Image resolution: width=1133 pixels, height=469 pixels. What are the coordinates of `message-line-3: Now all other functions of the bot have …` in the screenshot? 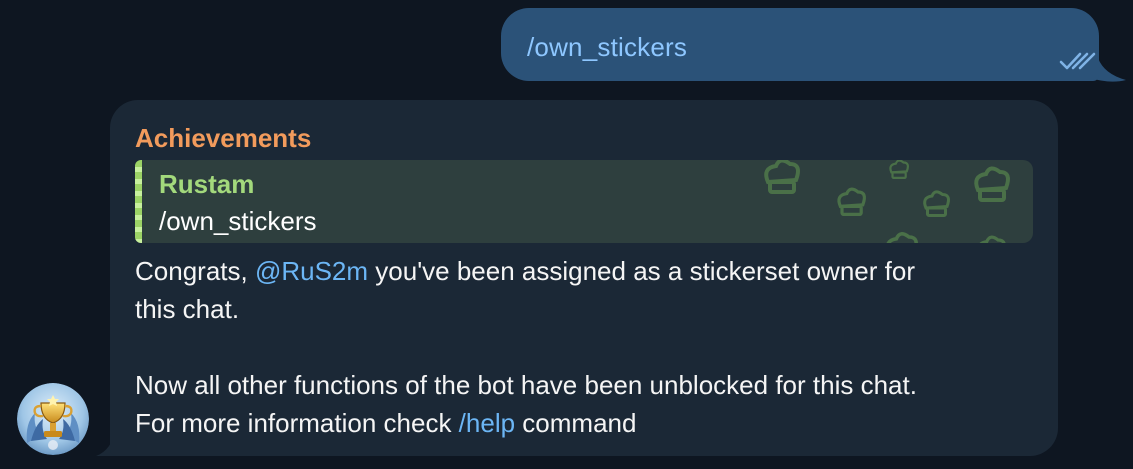 It's located at (526, 385).